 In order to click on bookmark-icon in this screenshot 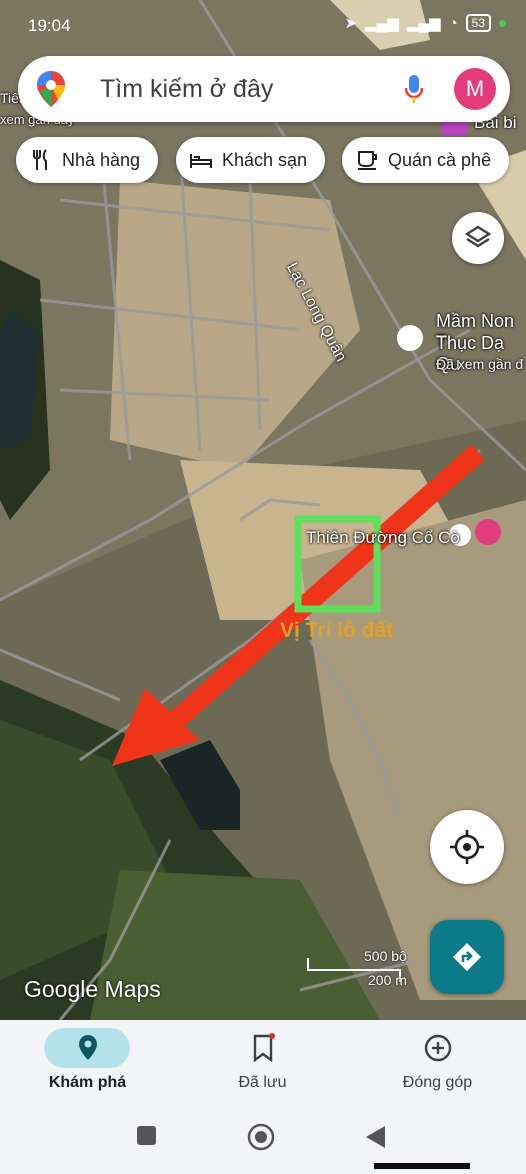, I will do `click(264, 1048)`.